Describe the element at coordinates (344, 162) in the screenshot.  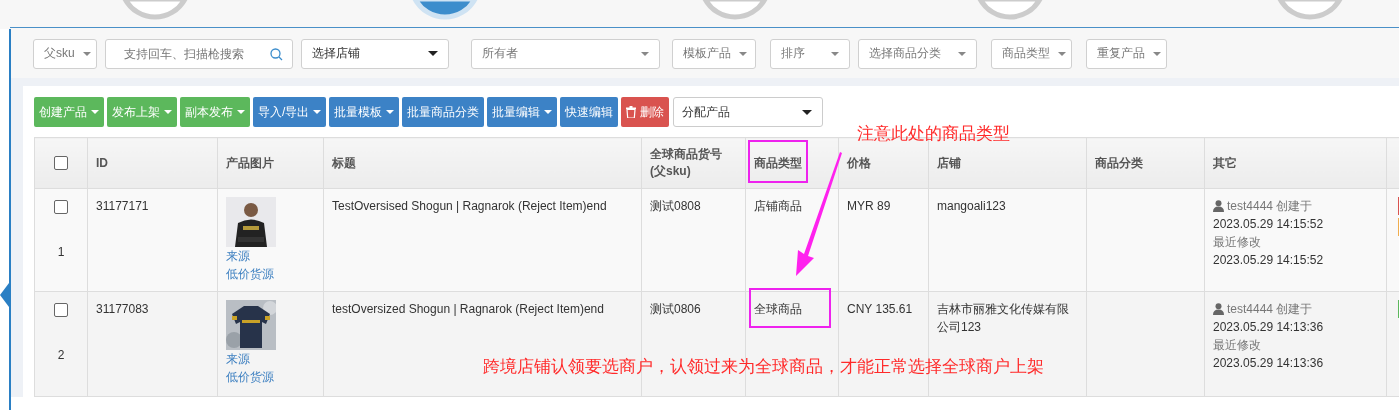
I see `column-header: 标题` at that location.